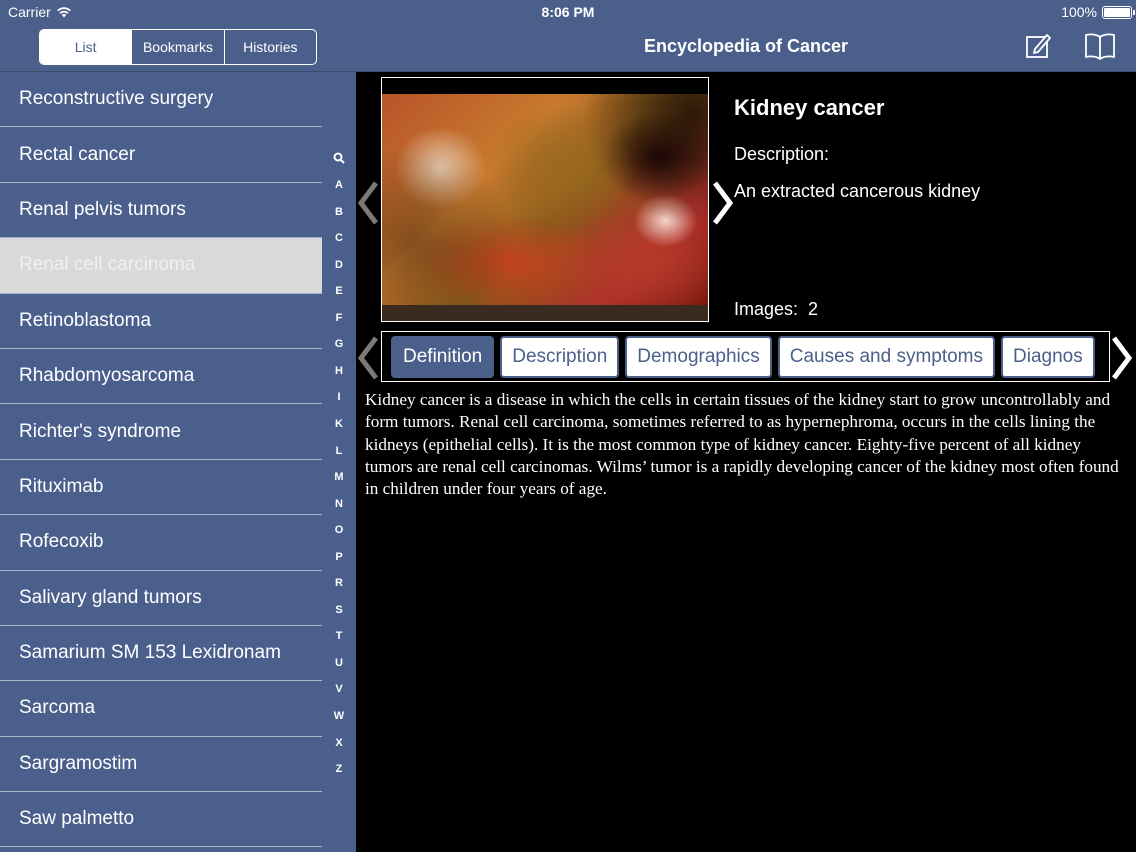 Image resolution: width=1136 pixels, height=852 pixels. Describe the element at coordinates (339, 463) in the screenshot. I see `alphabet-index: A B C D E F G H I K L M N O P R S T U V W X Z` at that location.